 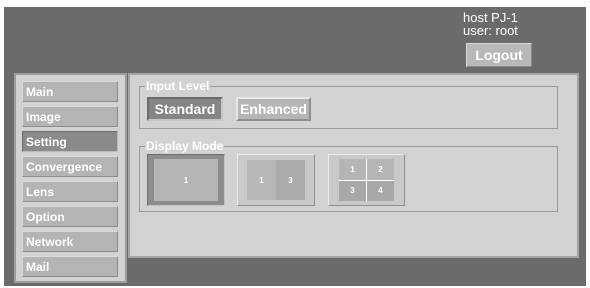 I want to click on sidebar-item-option: Option, so click(x=70, y=216).